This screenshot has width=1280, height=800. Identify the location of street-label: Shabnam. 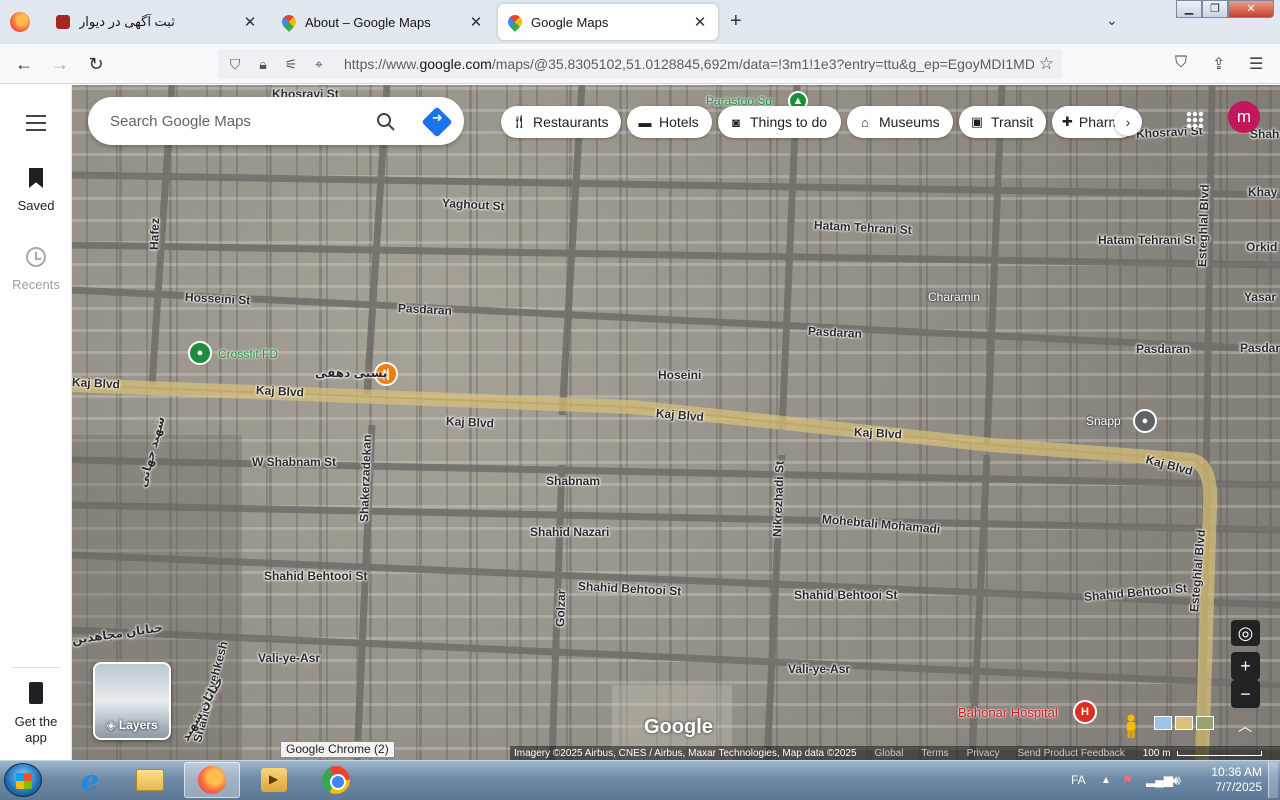
(573, 481).